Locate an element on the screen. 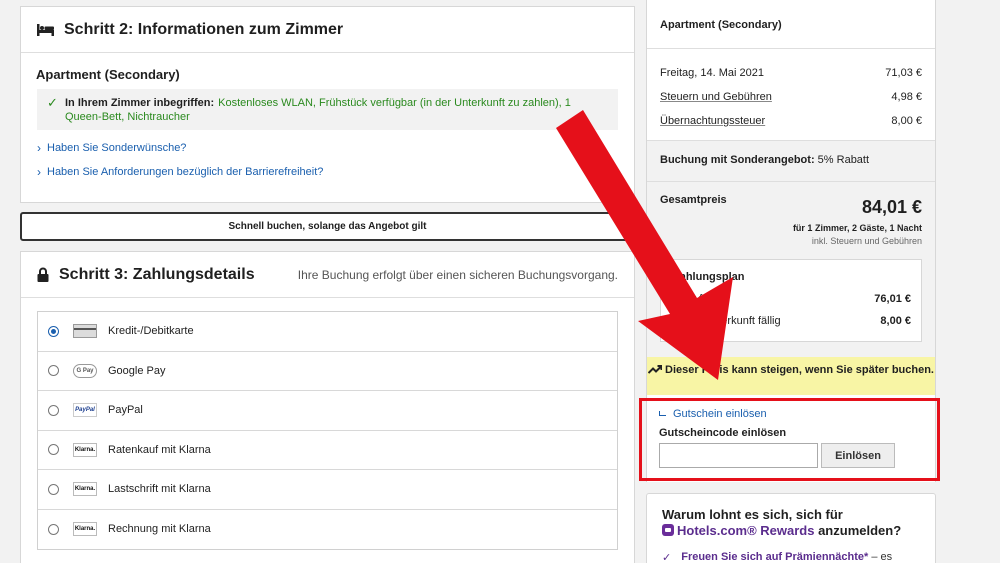 This screenshot has width=1000, height=563. special-offer-row: Buchung mit Sonderangebot: 5% Rabatt is located at coordinates (791, 160).